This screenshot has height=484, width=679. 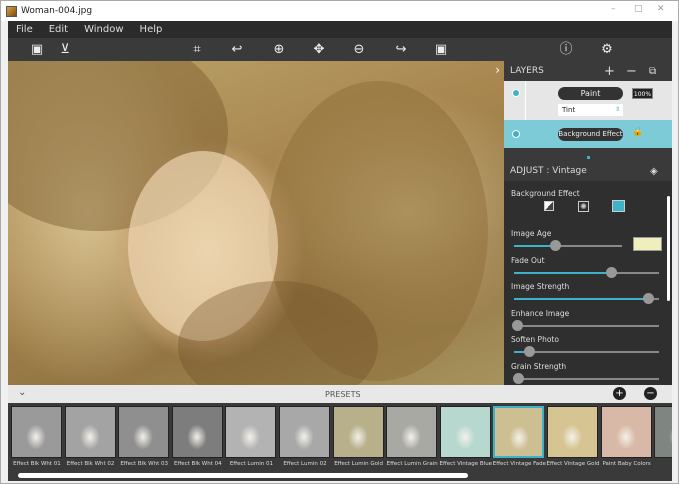 I want to click on adjust-scrollbar, so click(x=668, y=248).